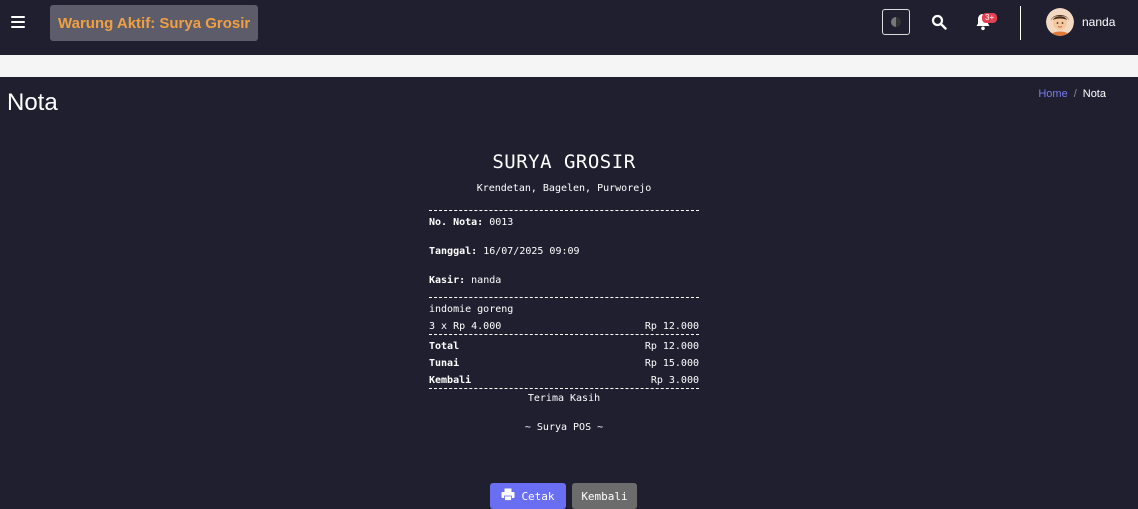 This screenshot has width=1138, height=509. Describe the element at coordinates (671, 326) in the screenshot. I see `receipt-item-subtotal: Rp 12.000` at that location.